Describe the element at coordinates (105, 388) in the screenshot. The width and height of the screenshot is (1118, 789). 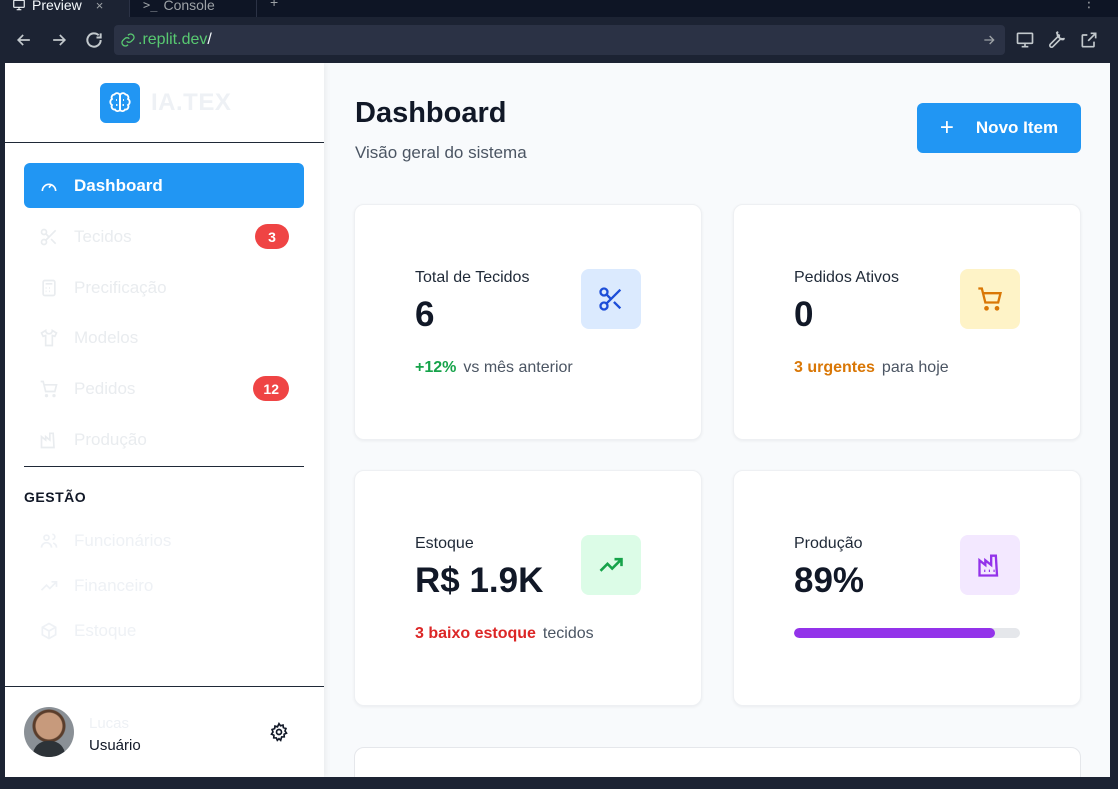
I see `sidebar-item-label: Pedidos` at that location.